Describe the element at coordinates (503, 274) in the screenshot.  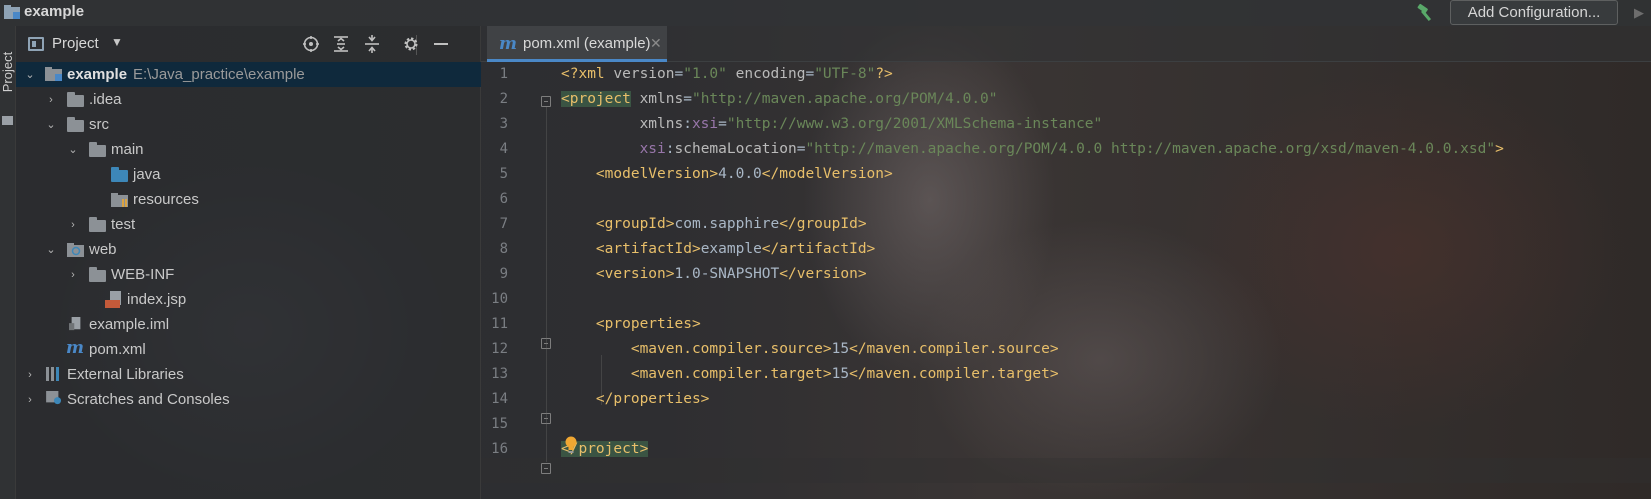
I see `line-number: 9` at that location.